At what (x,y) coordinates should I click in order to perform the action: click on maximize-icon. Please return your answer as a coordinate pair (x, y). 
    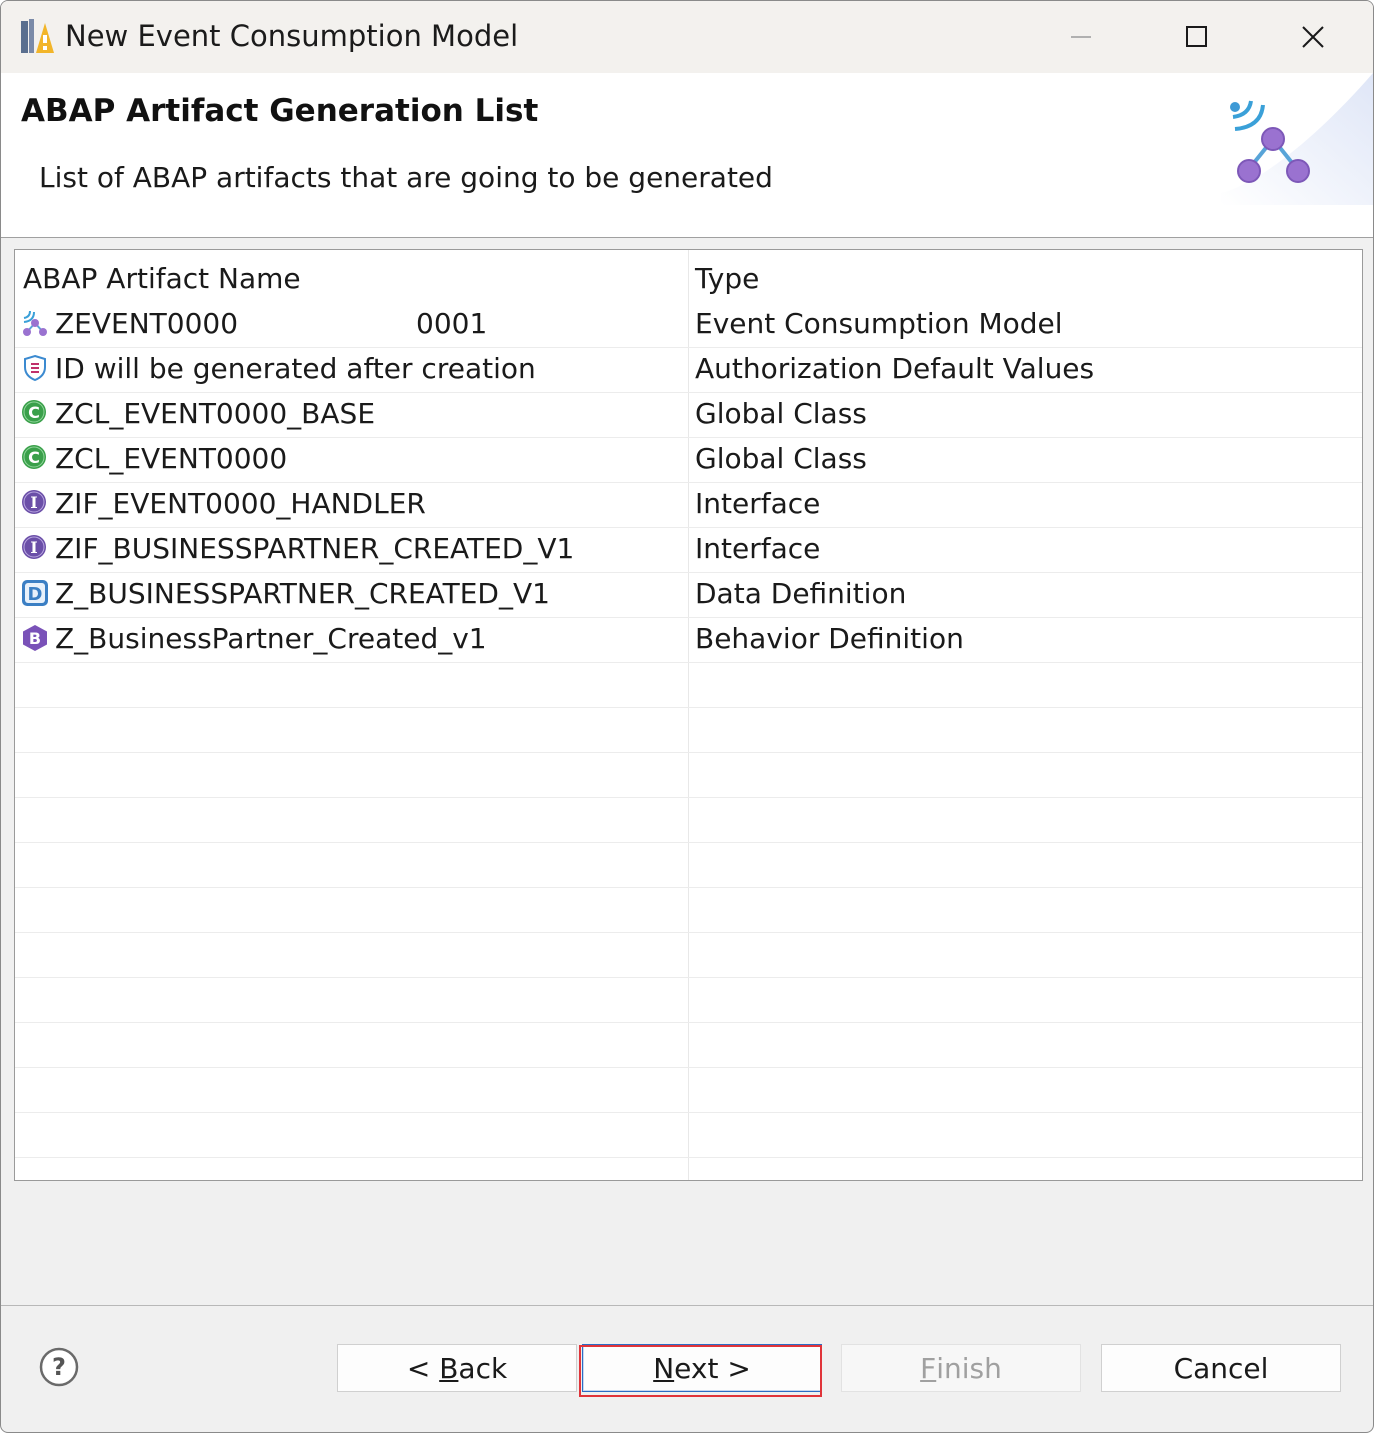
    Looking at the image, I should click on (1196, 36).